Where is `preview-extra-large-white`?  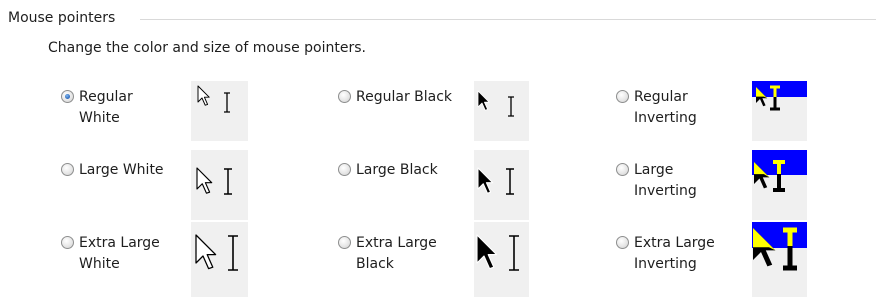 preview-extra-large-white is located at coordinates (219, 259).